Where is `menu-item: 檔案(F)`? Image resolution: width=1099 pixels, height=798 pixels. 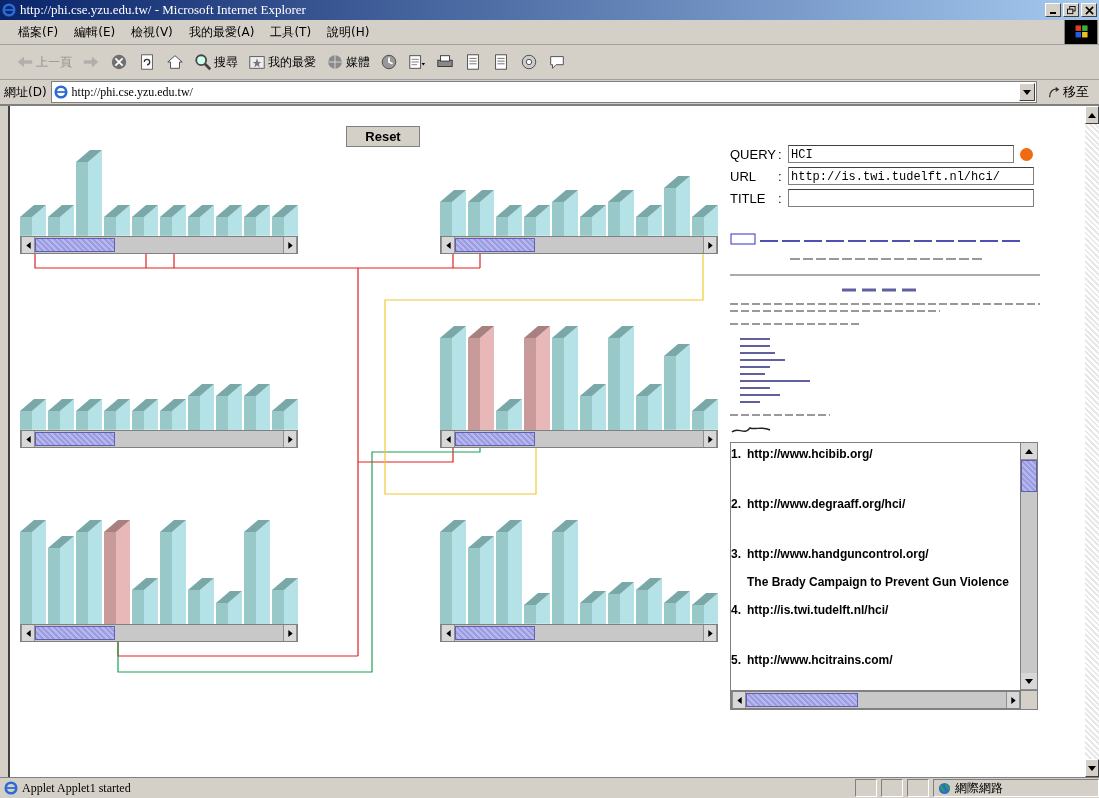
menu-item: 檔案(F) is located at coordinates (38, 32).